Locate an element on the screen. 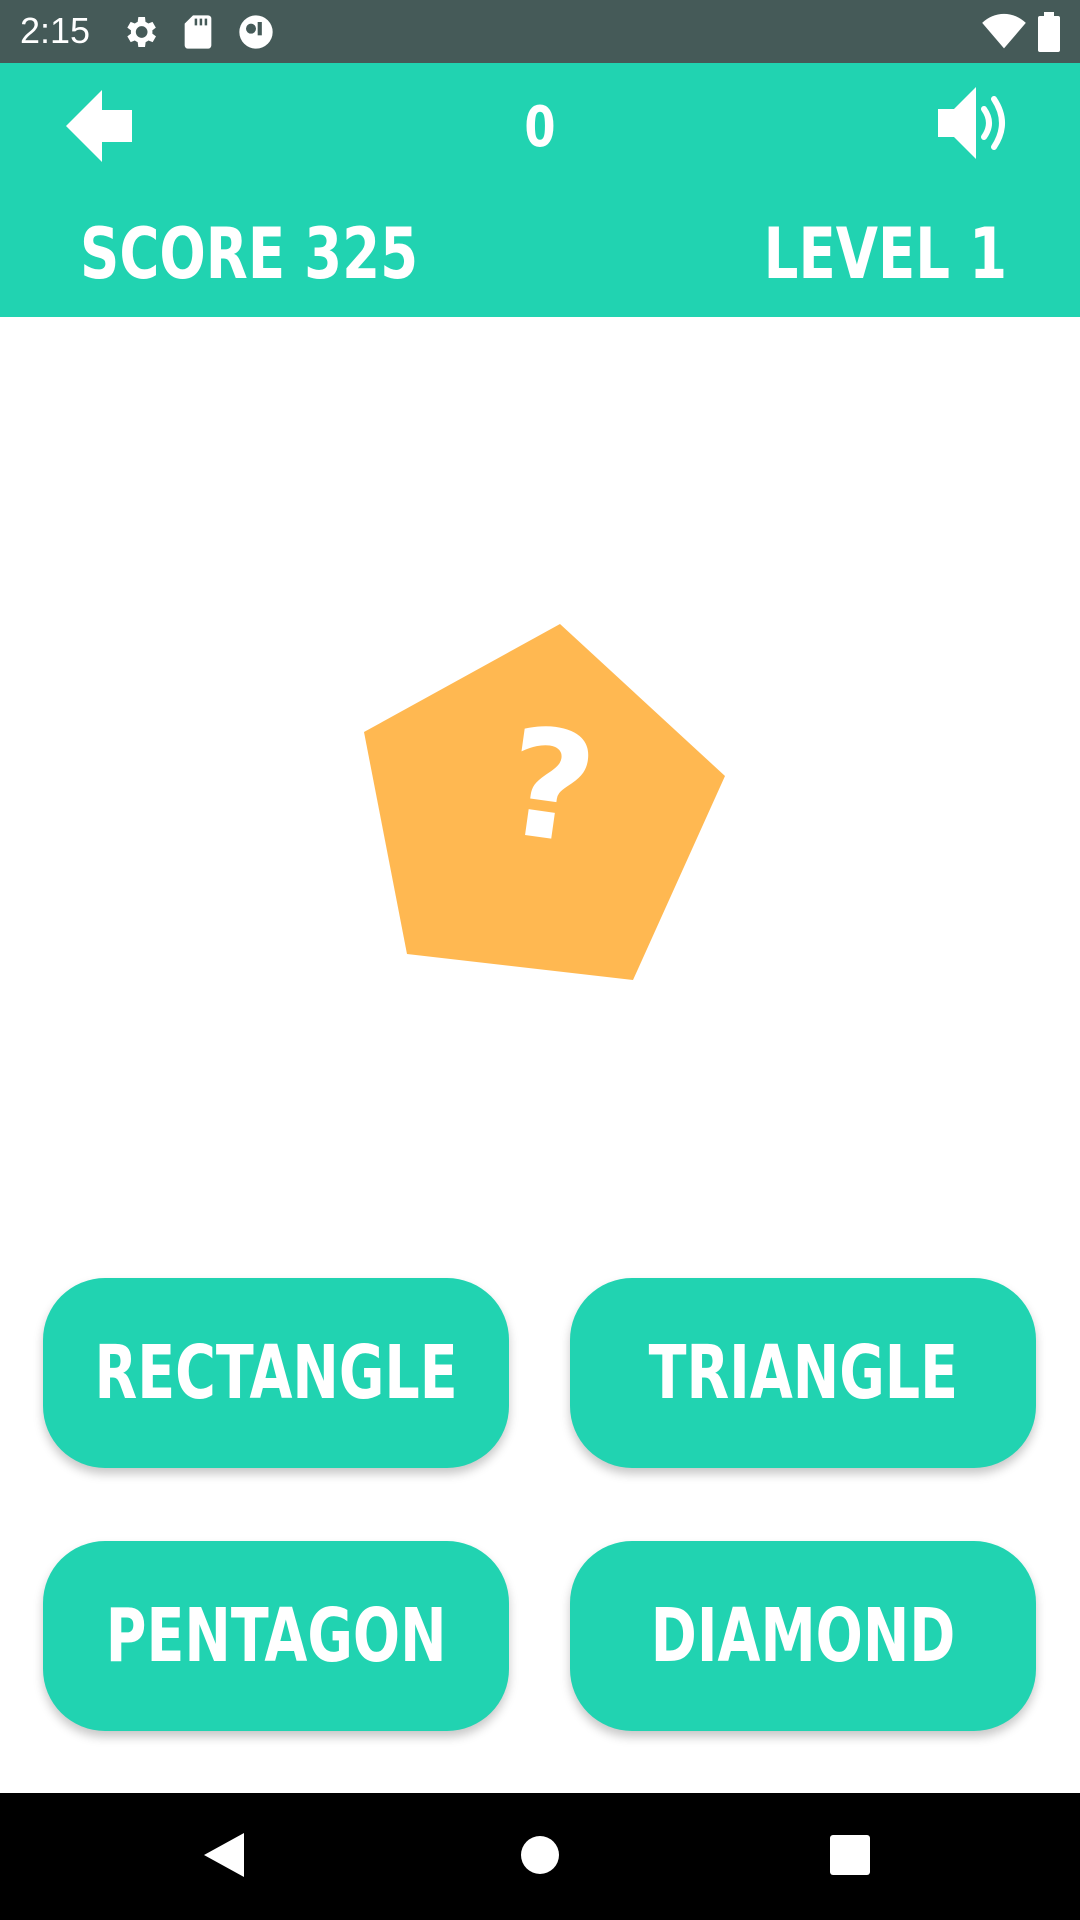 Image resolution: width=1080 pixels, height=1920 pixels. arrow-left-icon is located at coordinates (99, 126).